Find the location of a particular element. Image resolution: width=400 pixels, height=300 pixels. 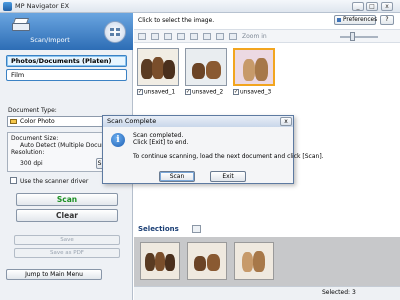

info-icon: i is located at coordinates (118, 140).